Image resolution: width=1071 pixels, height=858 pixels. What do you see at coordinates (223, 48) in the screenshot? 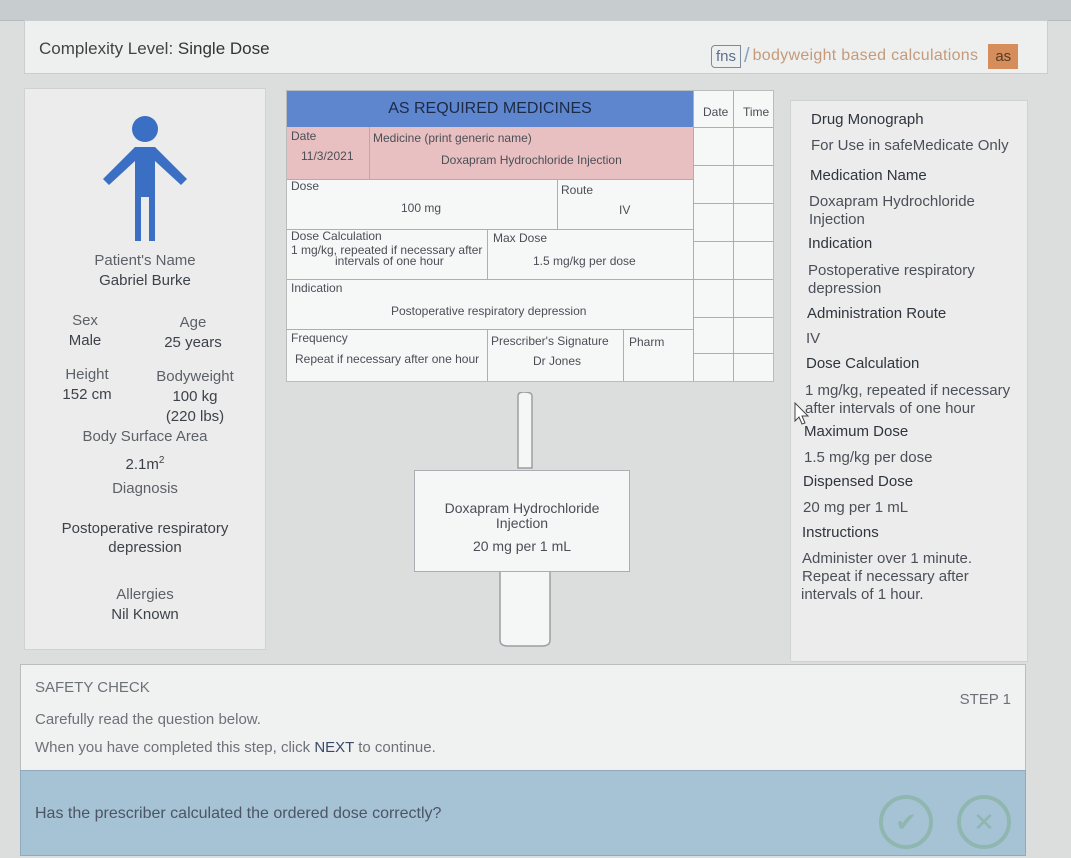
I see `complexity-value: Single Dose` at bounding box center [223, 48].